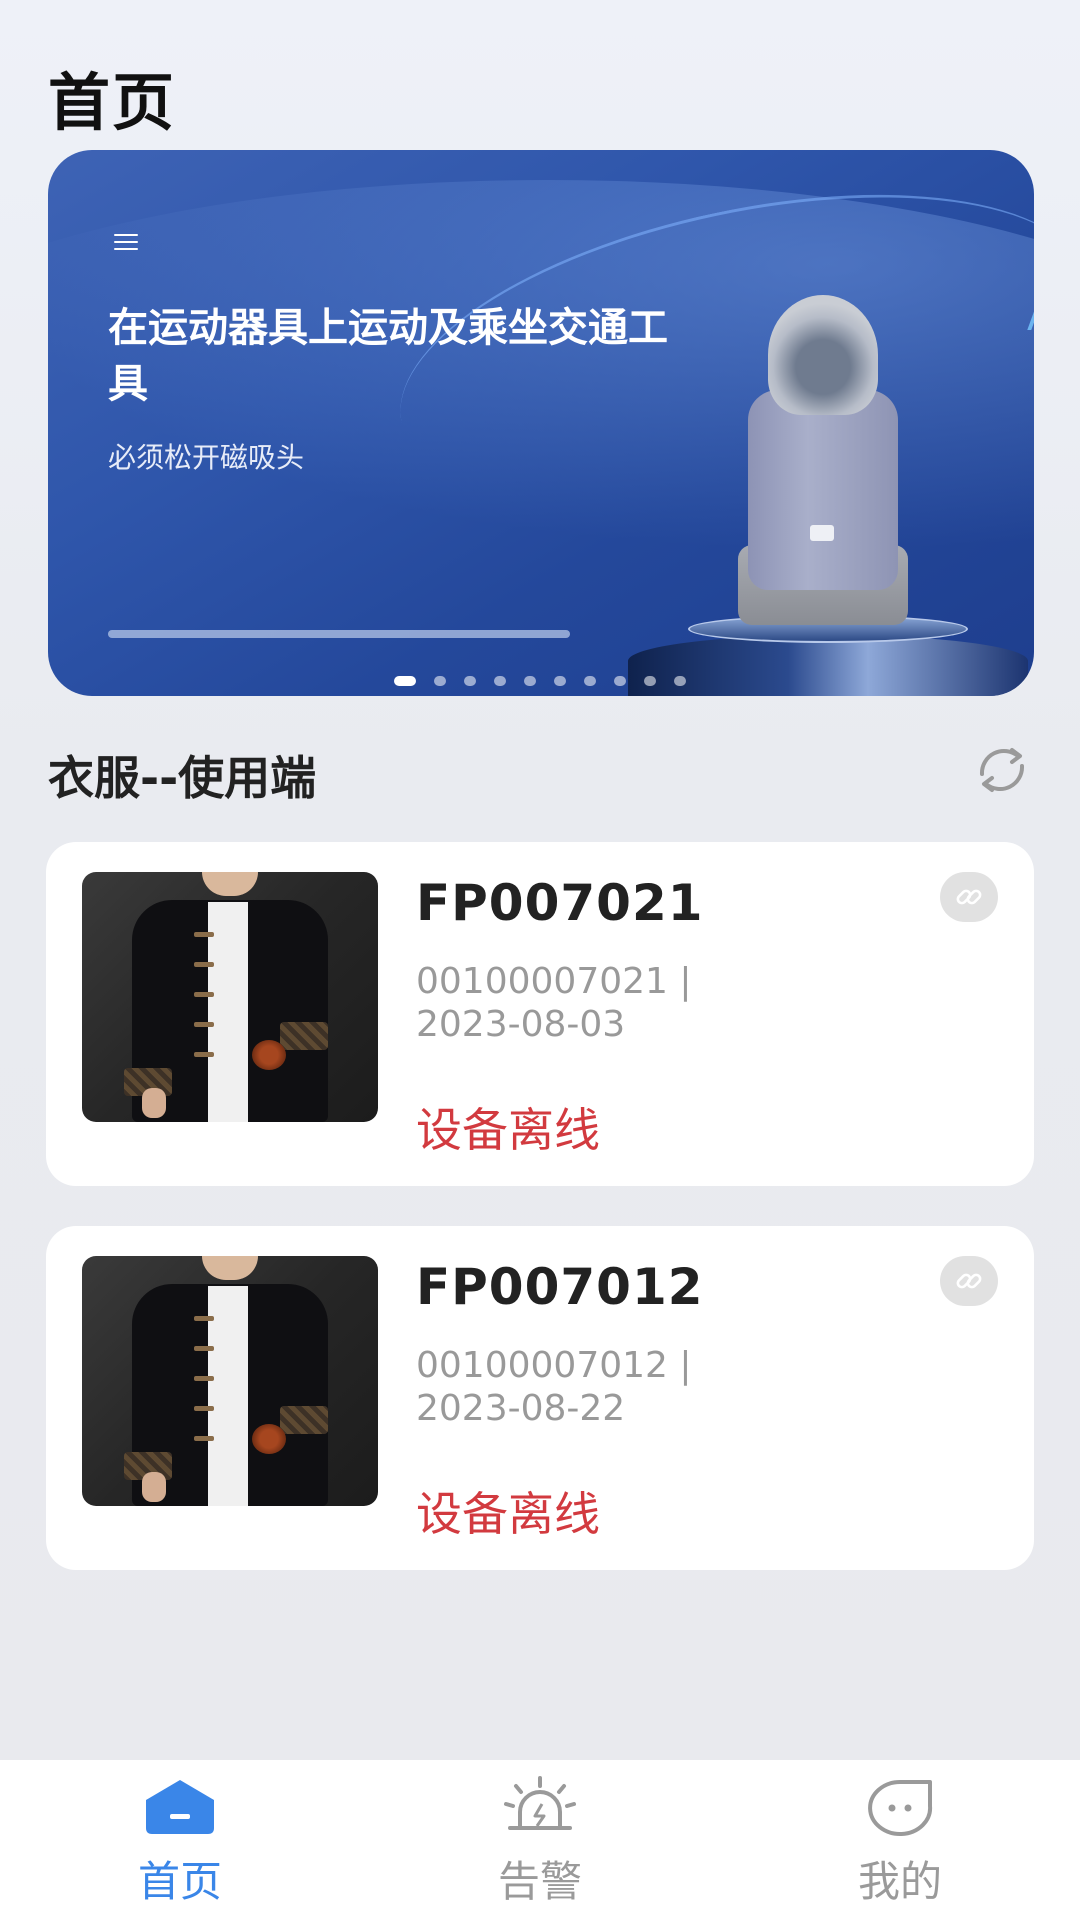 Image resolution: width=1080 pixels, height=1920 pixels. What do you see at coordinates (900, 1807) in the screenshot?
I see `profile-icon` at bounding box center [900, 1807].